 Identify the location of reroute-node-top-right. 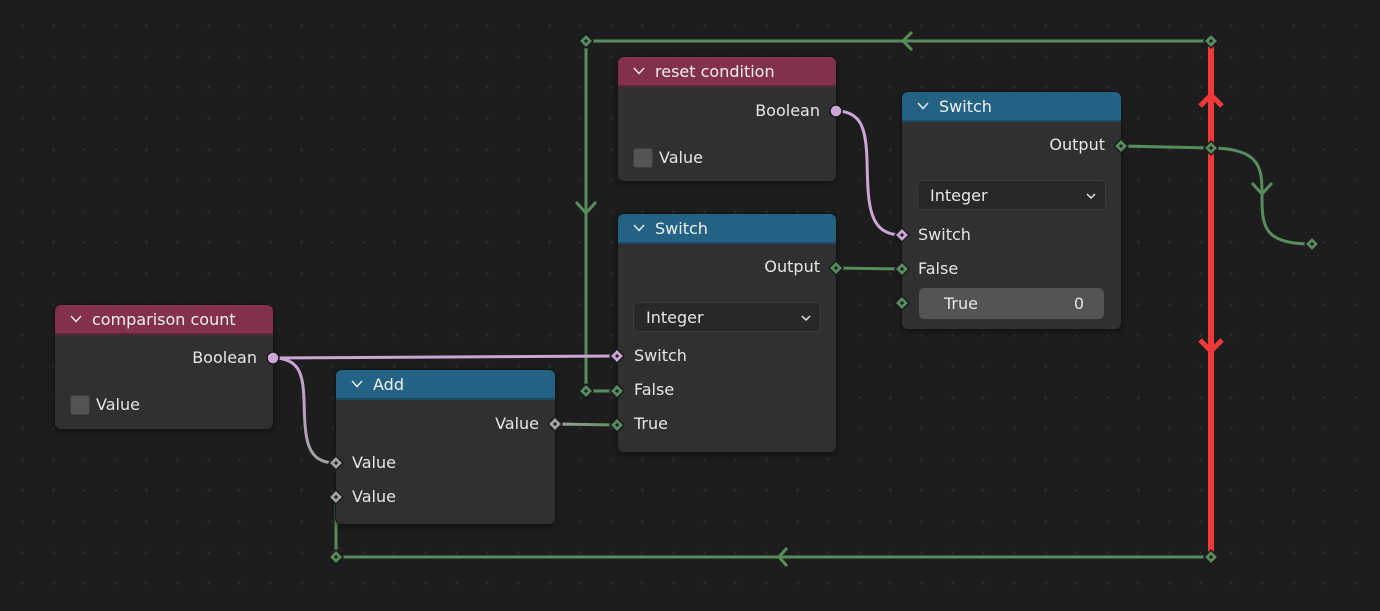
(1211, 41).